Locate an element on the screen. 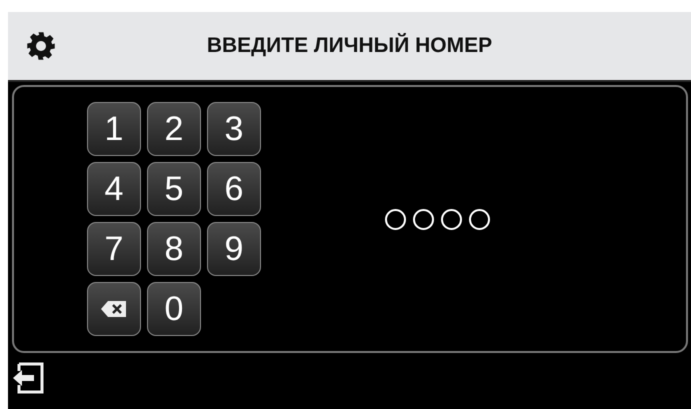 The width and height of the screenshot is (691, 409). digit-key: 1 is located at coordinates (114, 129).